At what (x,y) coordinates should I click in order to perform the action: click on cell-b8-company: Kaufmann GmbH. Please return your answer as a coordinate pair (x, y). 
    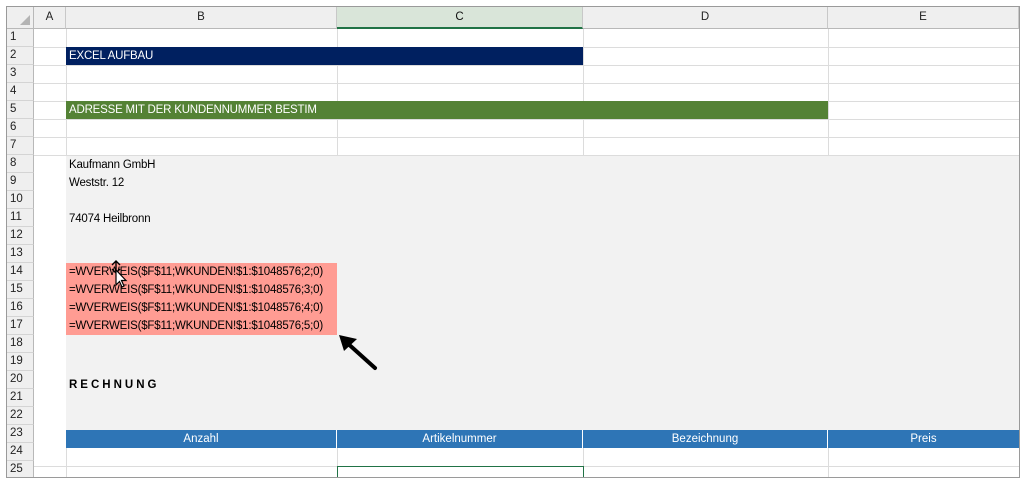
    Looking at the image, I should click on (112, 165).